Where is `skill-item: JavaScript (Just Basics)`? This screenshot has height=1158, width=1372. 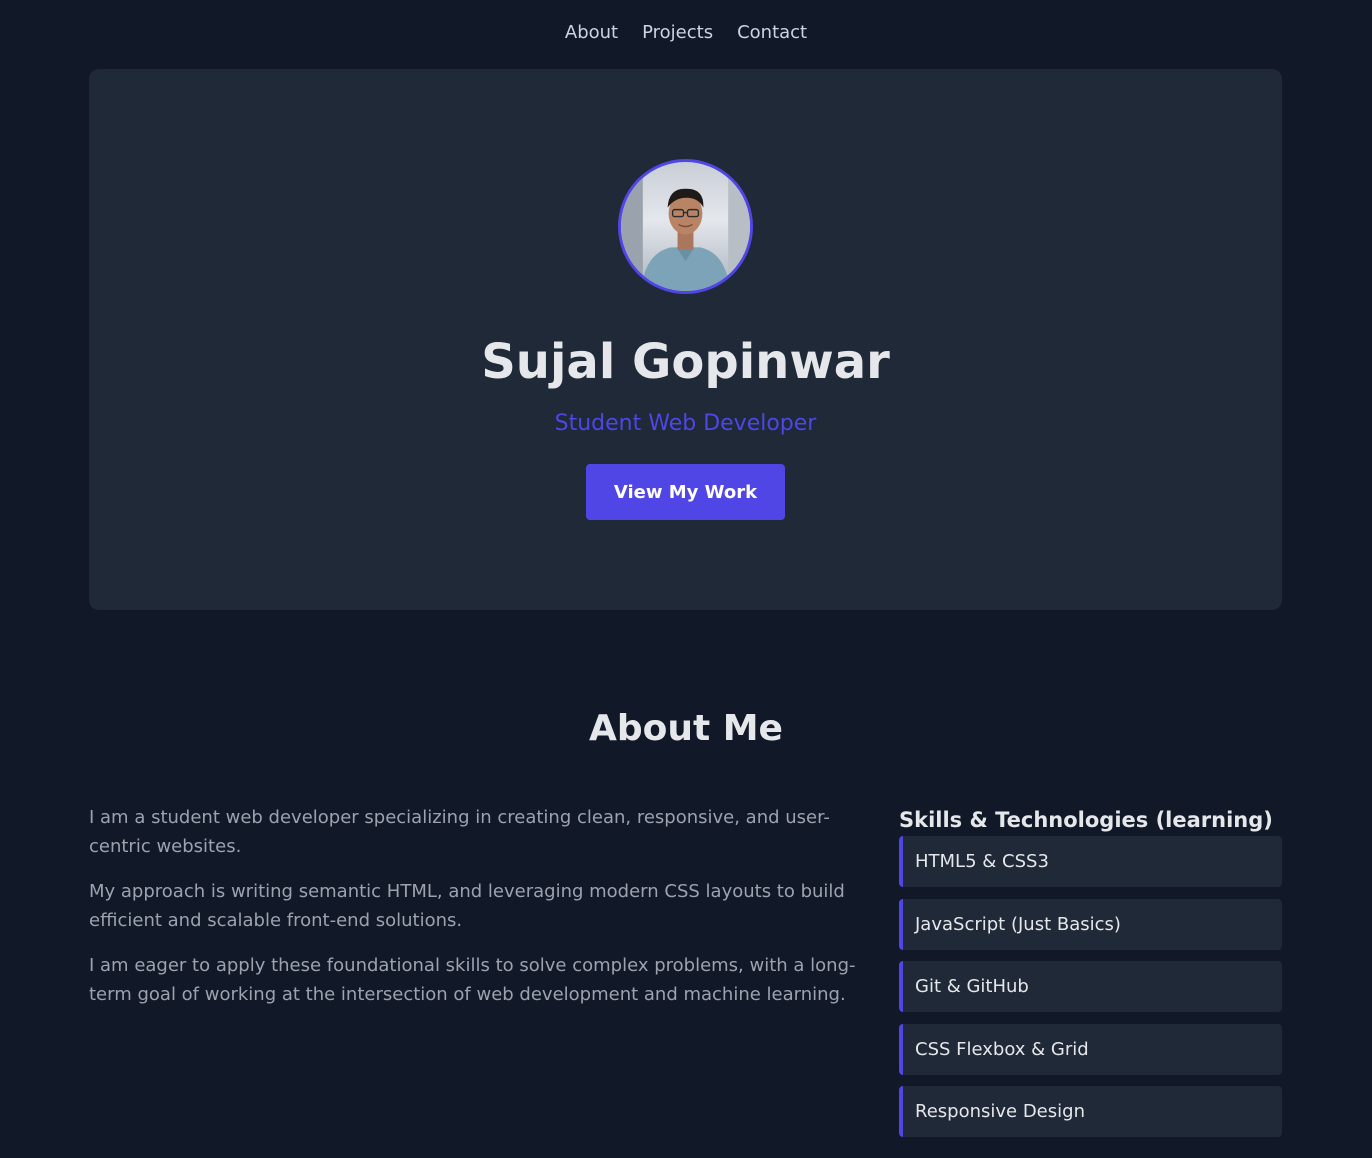
skill-item: JavaScript (Just Basics) is located at coordinates (1090, 924).